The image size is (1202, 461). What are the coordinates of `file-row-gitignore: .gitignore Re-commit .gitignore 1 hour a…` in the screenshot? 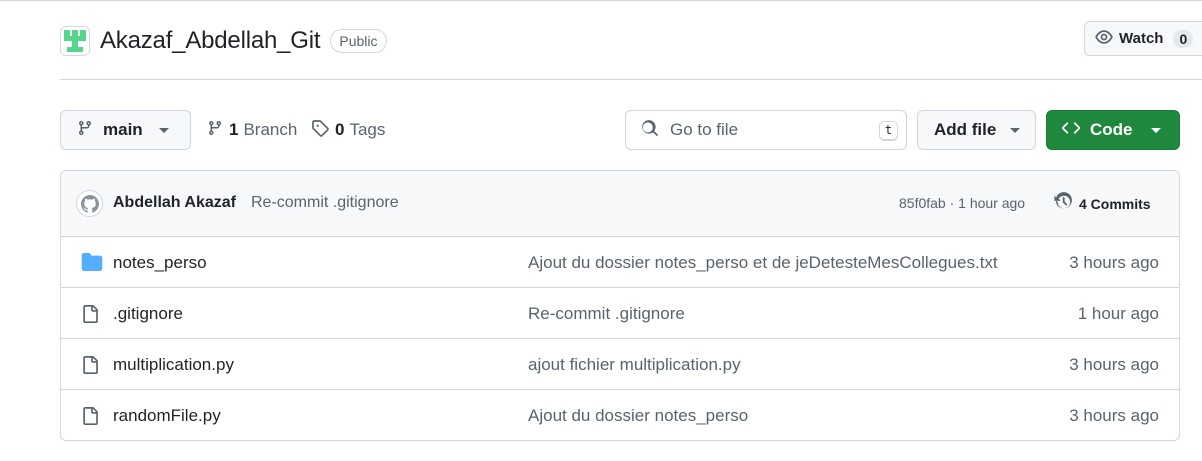 It's located at (620, 313).